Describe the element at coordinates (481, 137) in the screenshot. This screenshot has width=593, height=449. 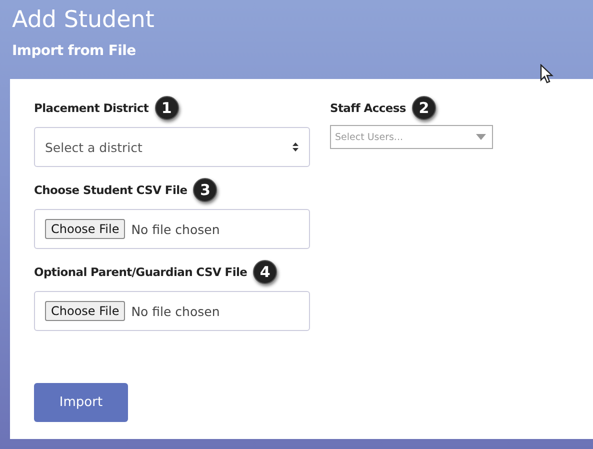
I see `caret-icon` at that location.